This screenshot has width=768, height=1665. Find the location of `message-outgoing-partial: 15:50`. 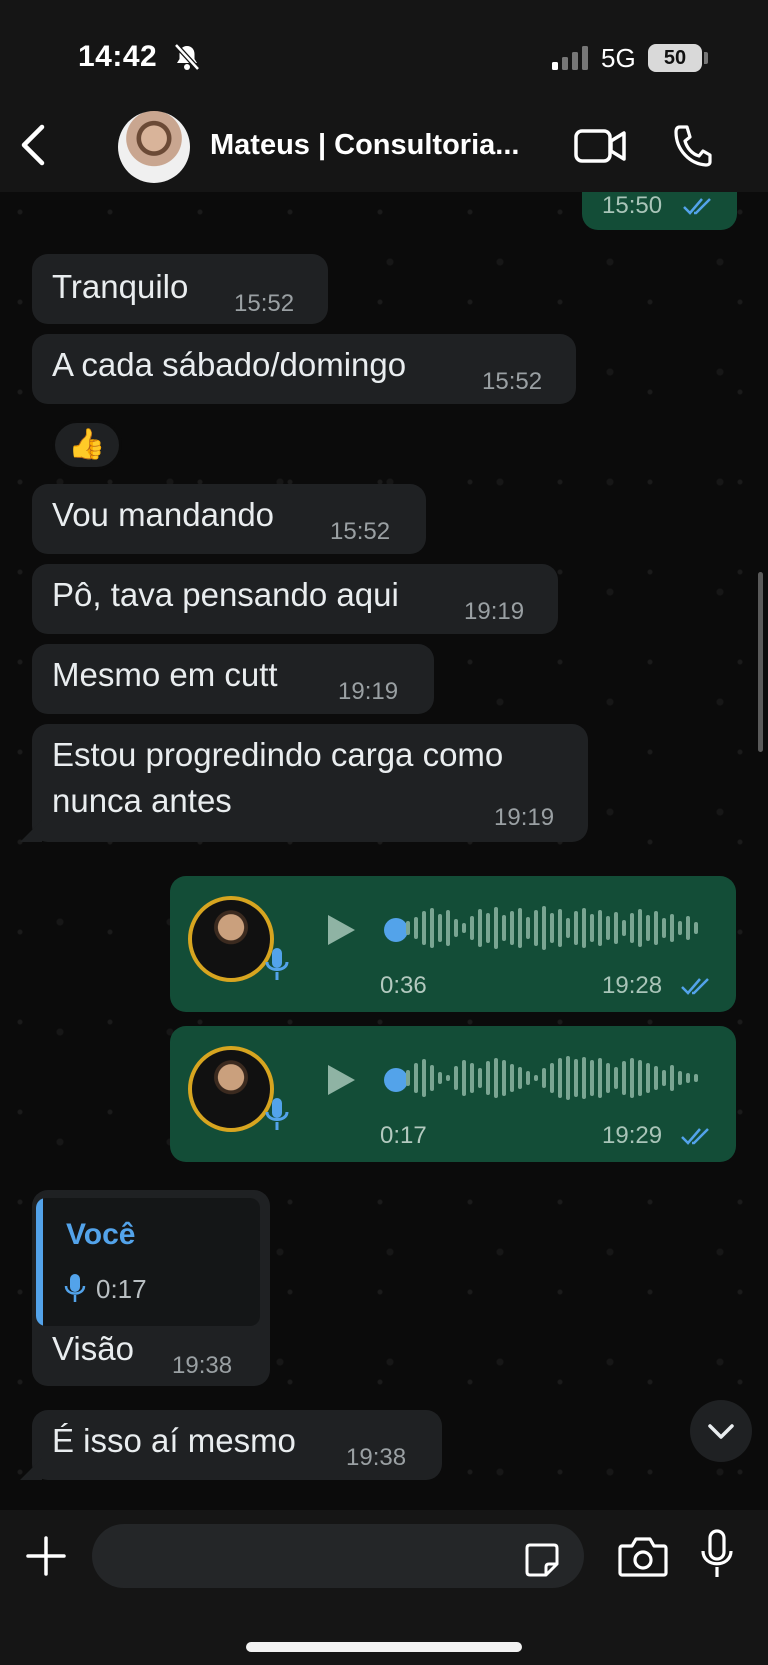

message-outgoing-partial: 15:50 is located at coordinates (659, 211).